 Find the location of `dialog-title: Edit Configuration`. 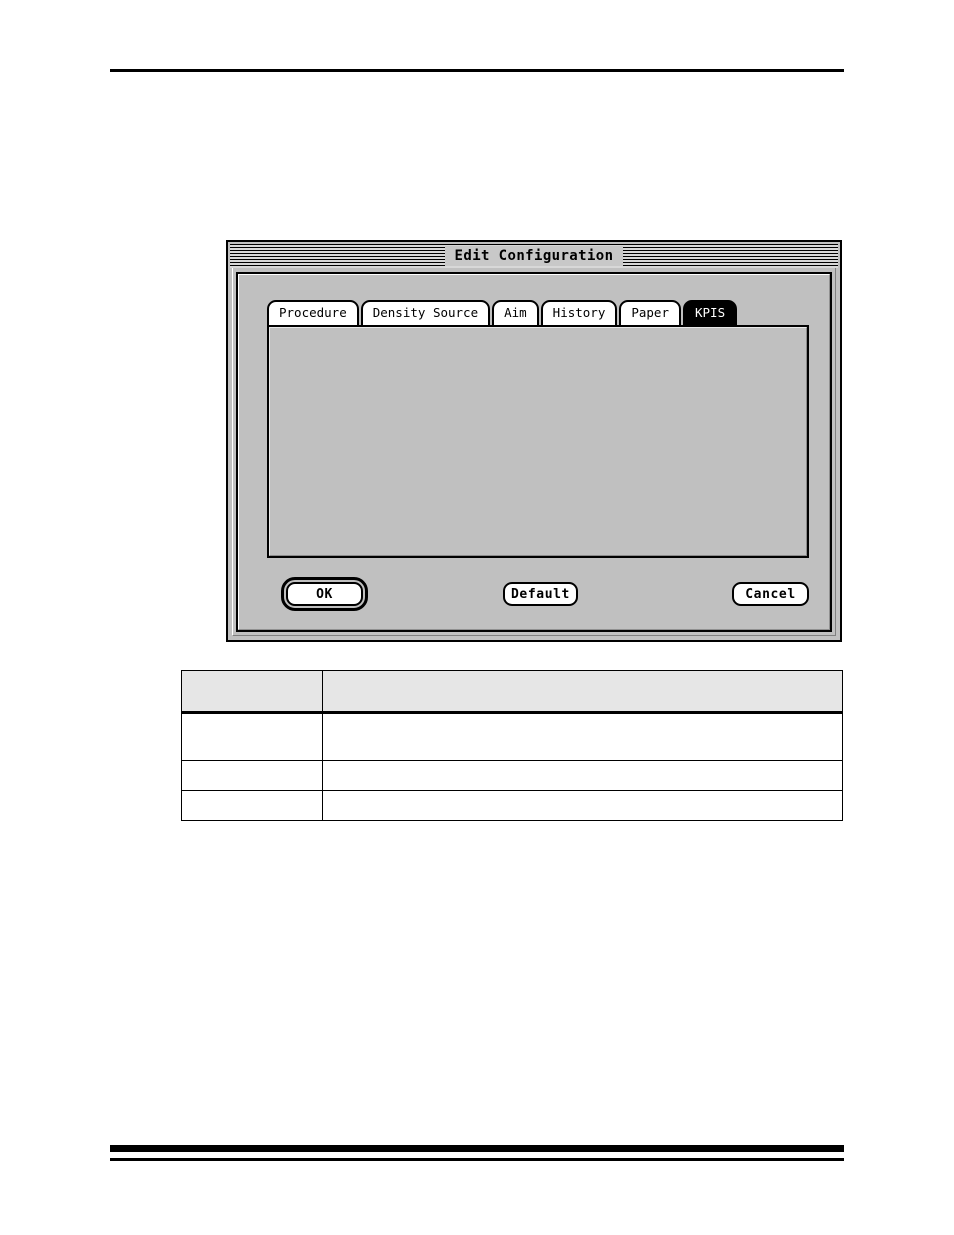

dialog-title: Edit Configuration is located at coordinates (534, 256).